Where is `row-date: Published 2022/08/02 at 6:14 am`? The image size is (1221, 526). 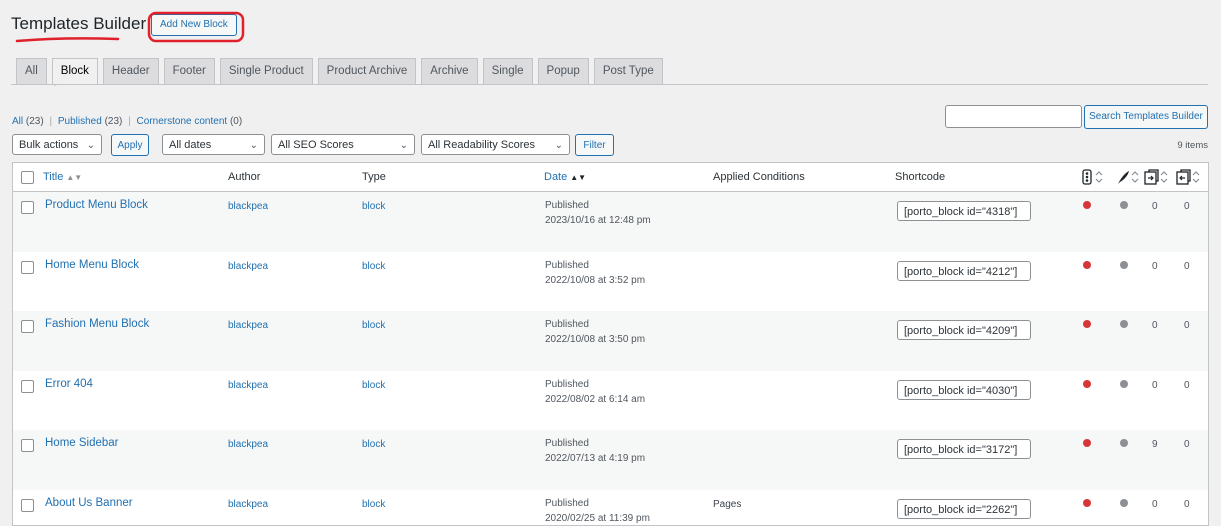
row-date: Published 2022/08/02 at 6:14 am is located at coordinates (595, 392).